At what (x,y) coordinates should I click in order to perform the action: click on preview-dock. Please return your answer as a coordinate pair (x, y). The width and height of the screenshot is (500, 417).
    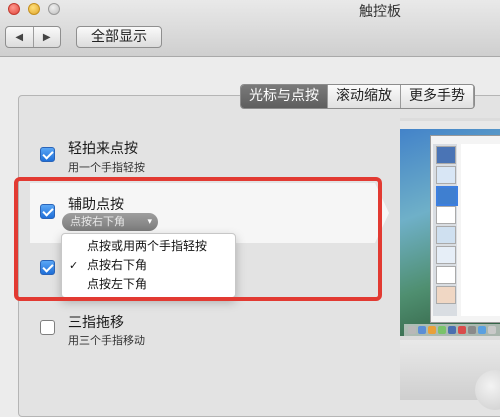
    Looking at the image, I should click on (452, 330).